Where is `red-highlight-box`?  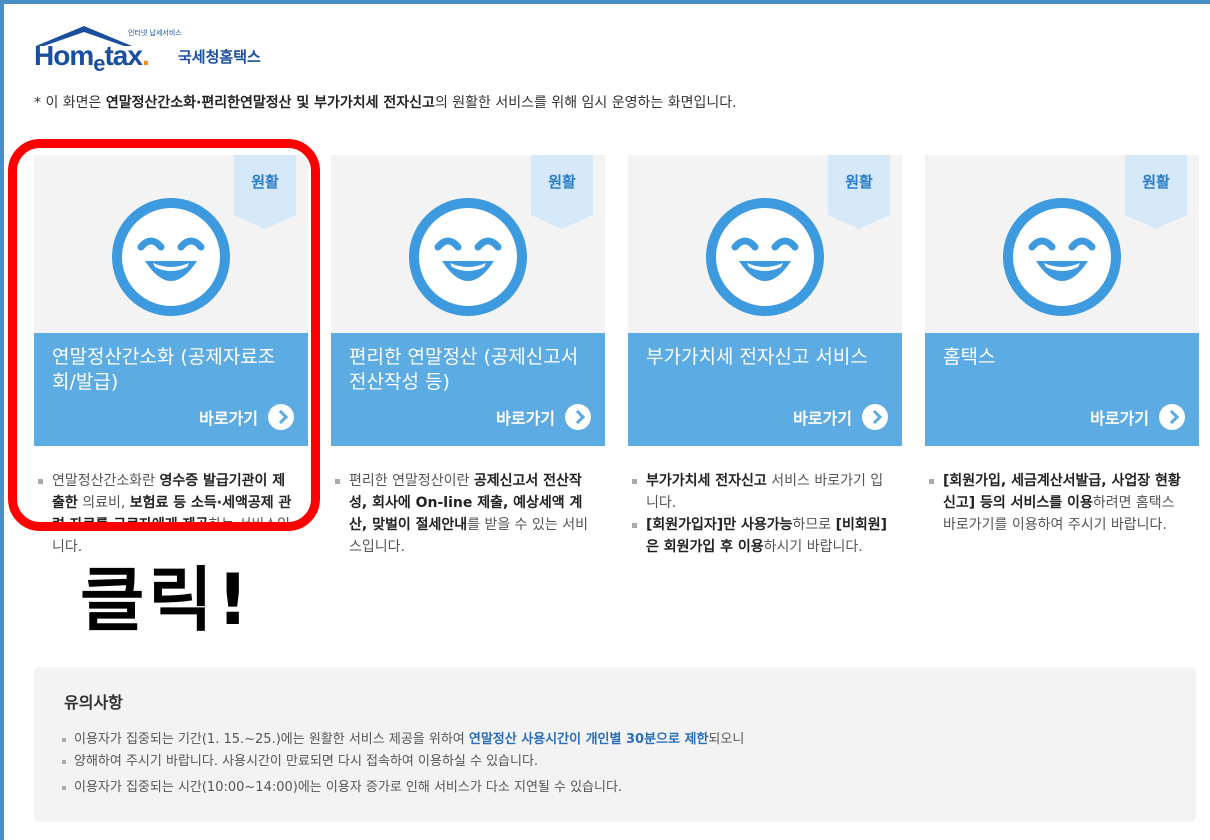 red-highlight-box is located at coordinates (164, 335).